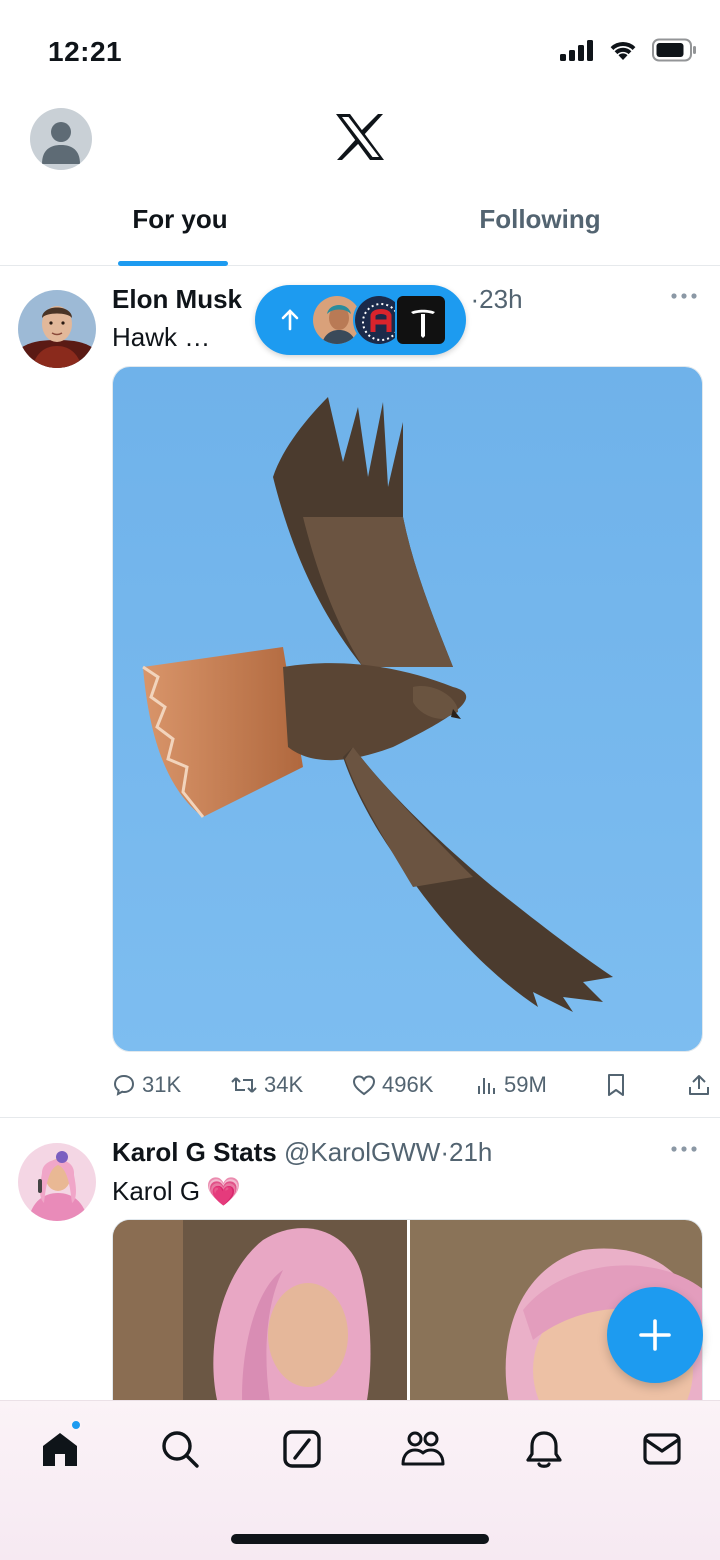 The height and width of the screenshot is (1560, 720). Describe the element at coordinates (623, 50) in the screenshot. I see `wifi-icon` at that location.